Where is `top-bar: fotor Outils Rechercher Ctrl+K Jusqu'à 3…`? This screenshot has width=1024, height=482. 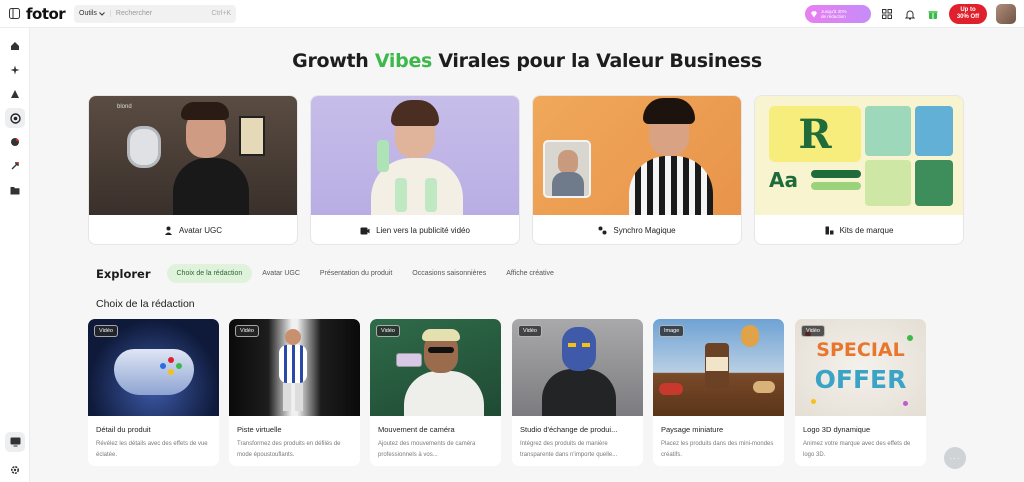
top-bar: fotor Outils Rechercher Ctrl+K Jusqu'à 3… is located at coordinates (512, 14).